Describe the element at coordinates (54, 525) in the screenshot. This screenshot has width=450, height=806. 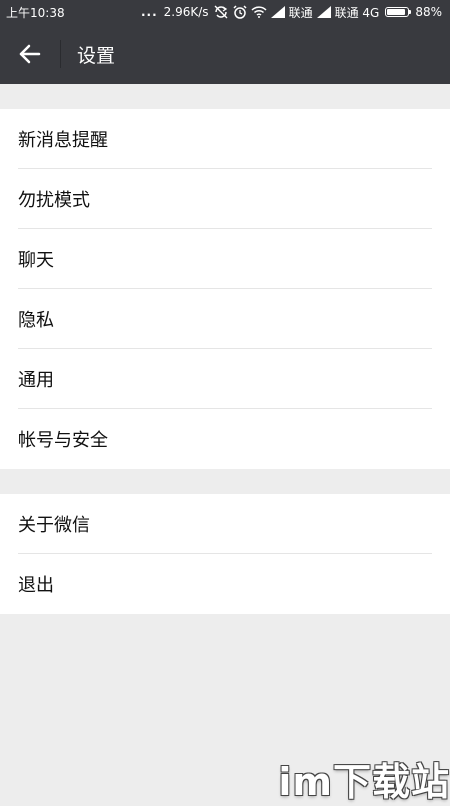
I see `settings-item-label: 关于微信` at that location.